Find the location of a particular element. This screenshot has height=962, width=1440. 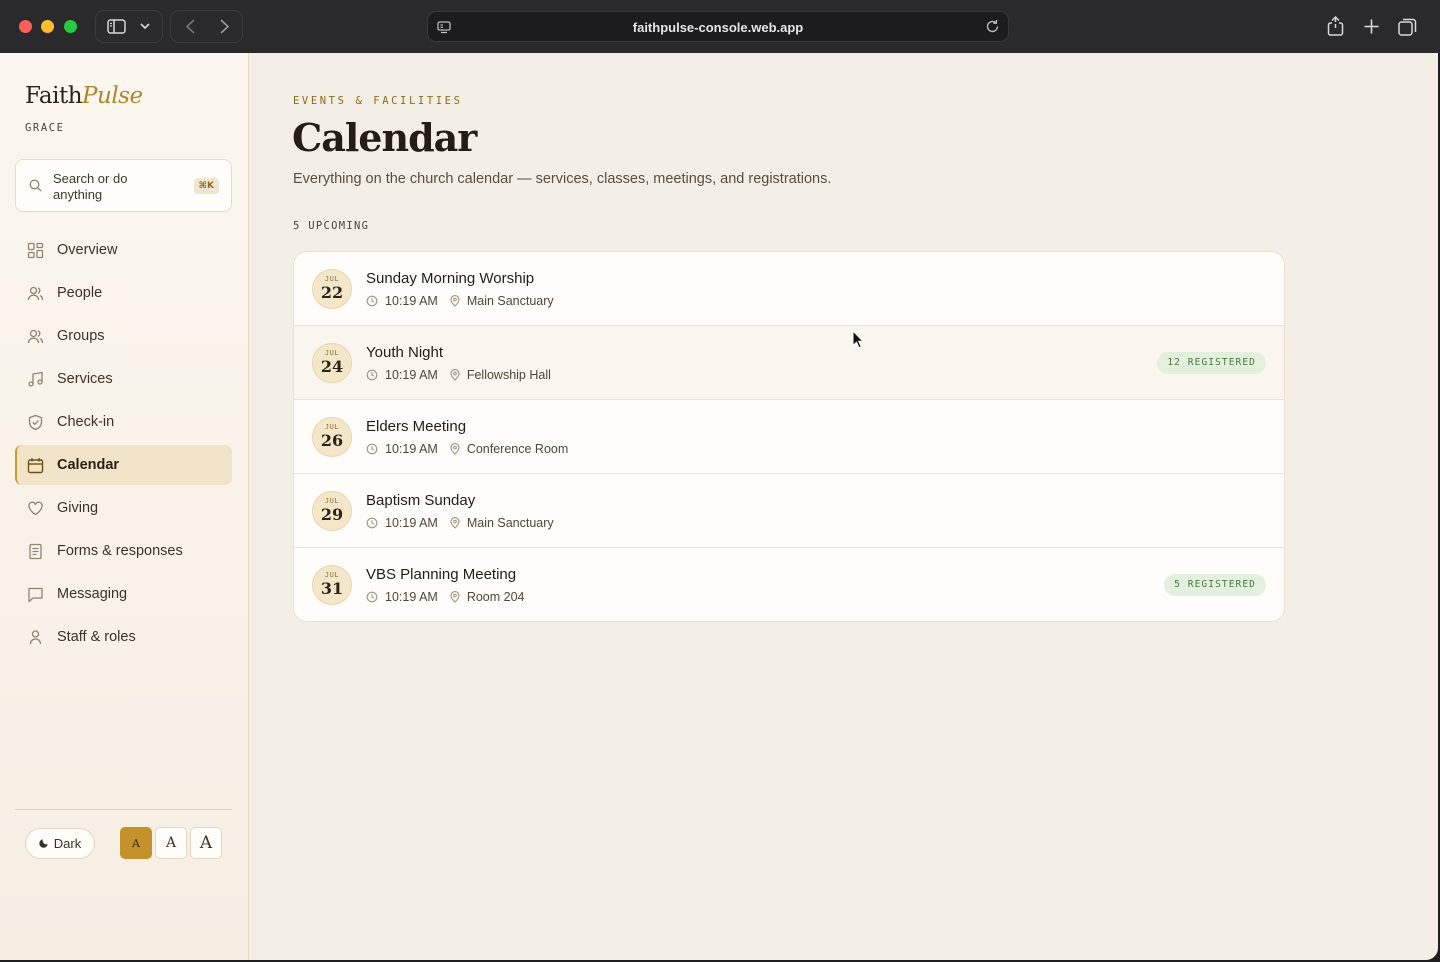

reload-icon is located at coordinates (992, 29).